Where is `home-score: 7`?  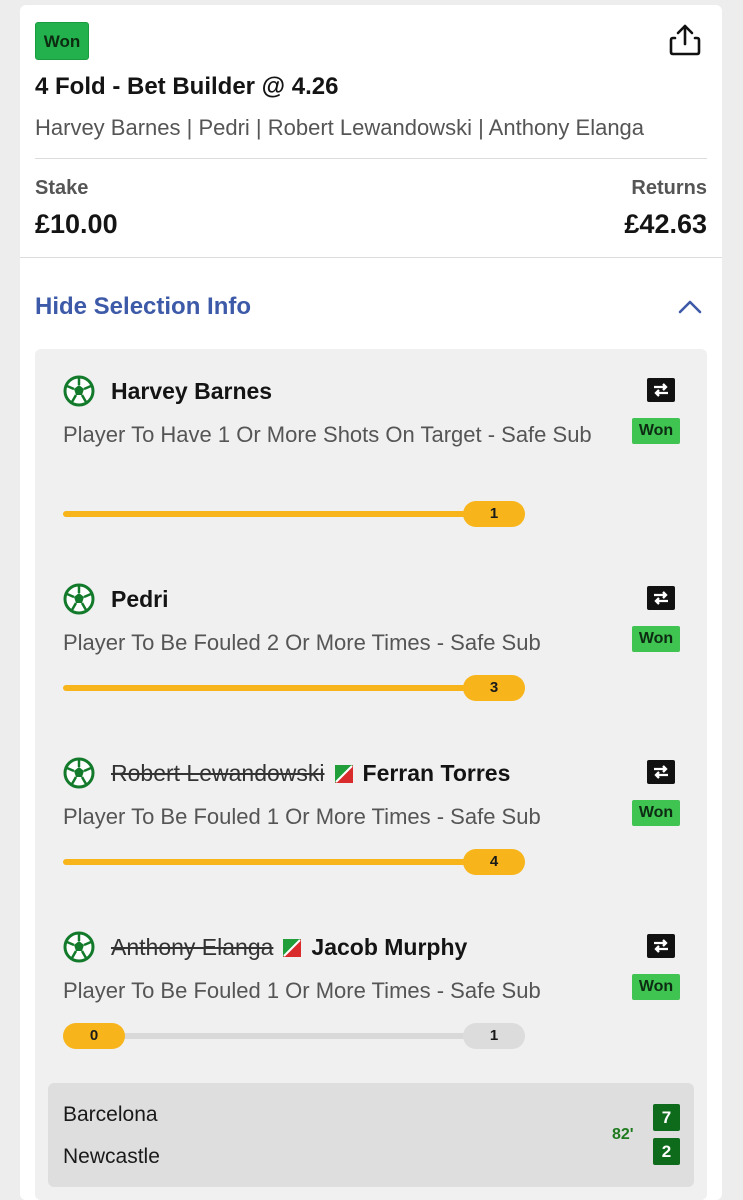
home-score: 7 is located at coordinates (666, 1117).